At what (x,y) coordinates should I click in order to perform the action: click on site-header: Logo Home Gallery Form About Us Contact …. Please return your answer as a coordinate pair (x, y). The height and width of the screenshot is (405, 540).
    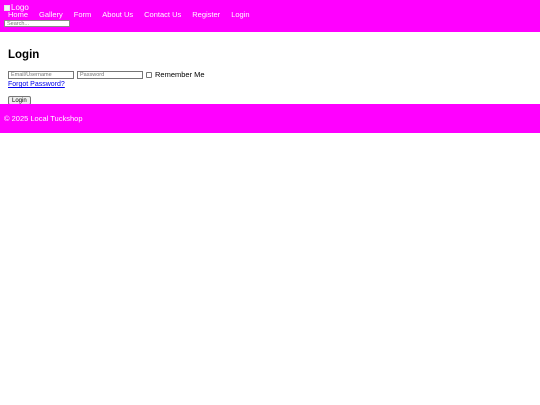
    Looking at the image, I should click on (270, 16).